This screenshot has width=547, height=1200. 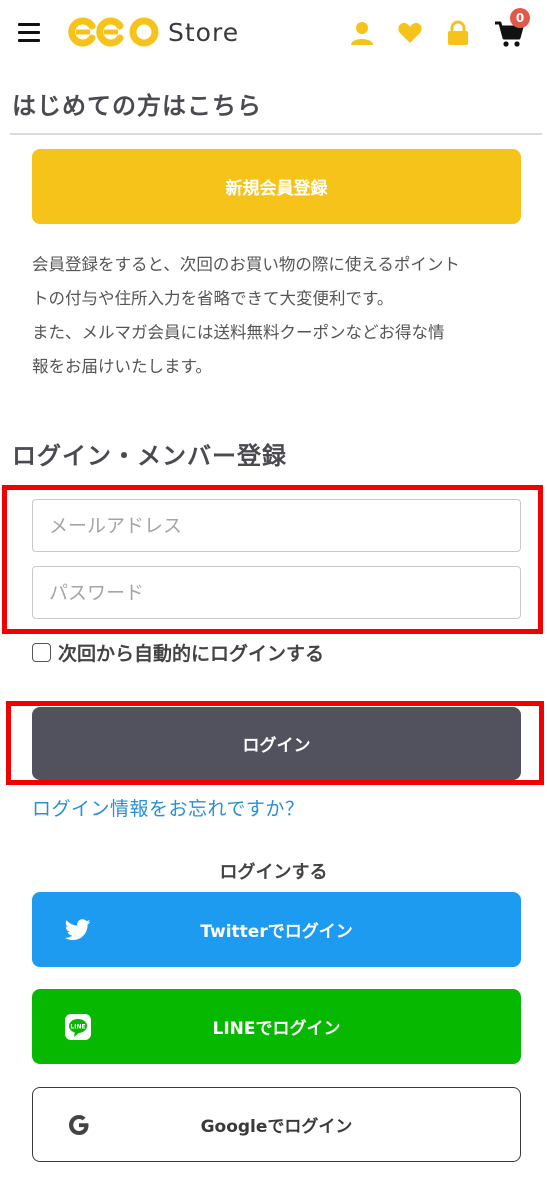 What do you see at coordinates (276, 1029) in the screenshot?
I see `line-login-label: LINEでログイン` at bounding box center [276, 1029].